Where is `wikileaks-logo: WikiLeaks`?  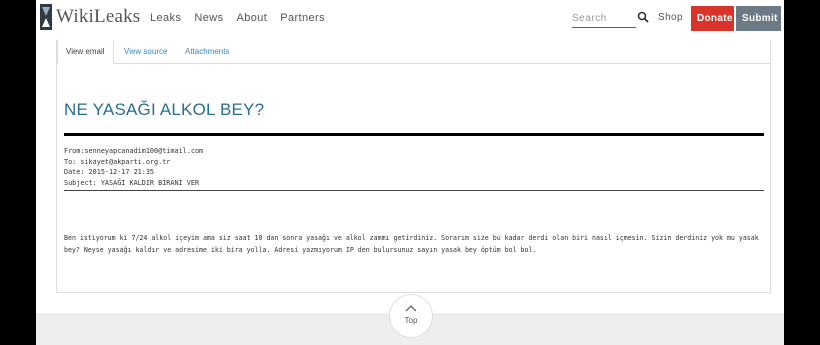 wikileaks-logo: WikiLeaks is located at coordinates (90, 17).